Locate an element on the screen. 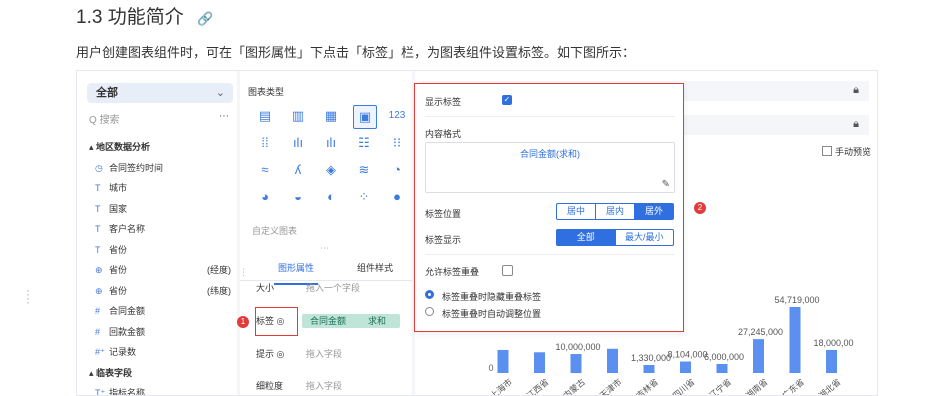 This screenshot has height=396, width=931. chart-type-icon: ◔ is located at coordinates (397, 170).